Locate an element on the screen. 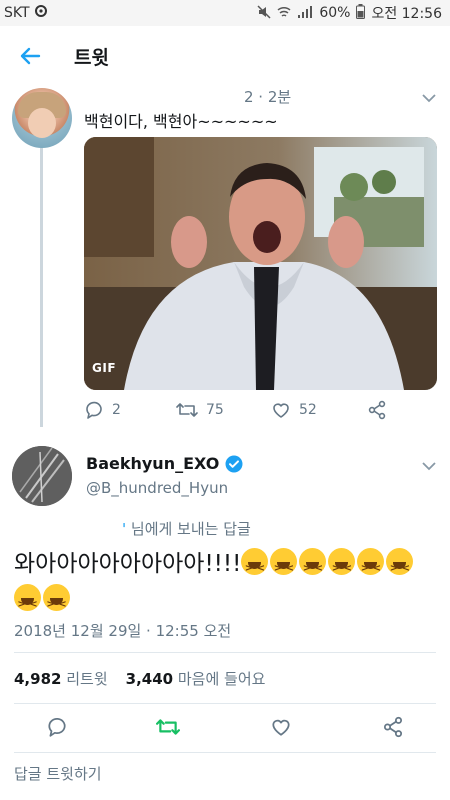  like-button is located at coordinates (281, 729).